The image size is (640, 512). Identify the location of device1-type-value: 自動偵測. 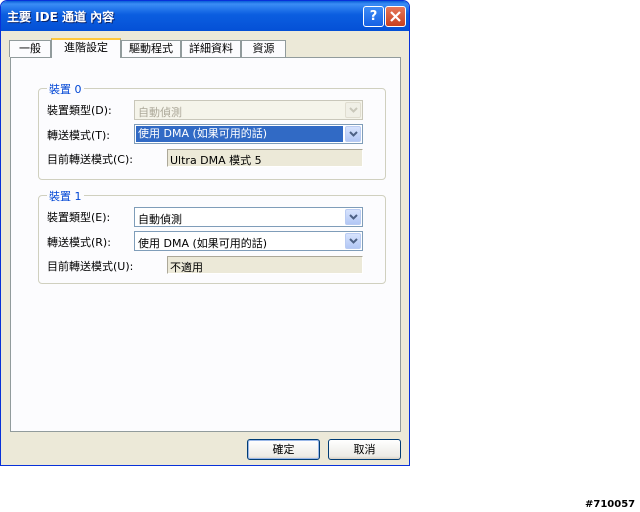
(160, 219).